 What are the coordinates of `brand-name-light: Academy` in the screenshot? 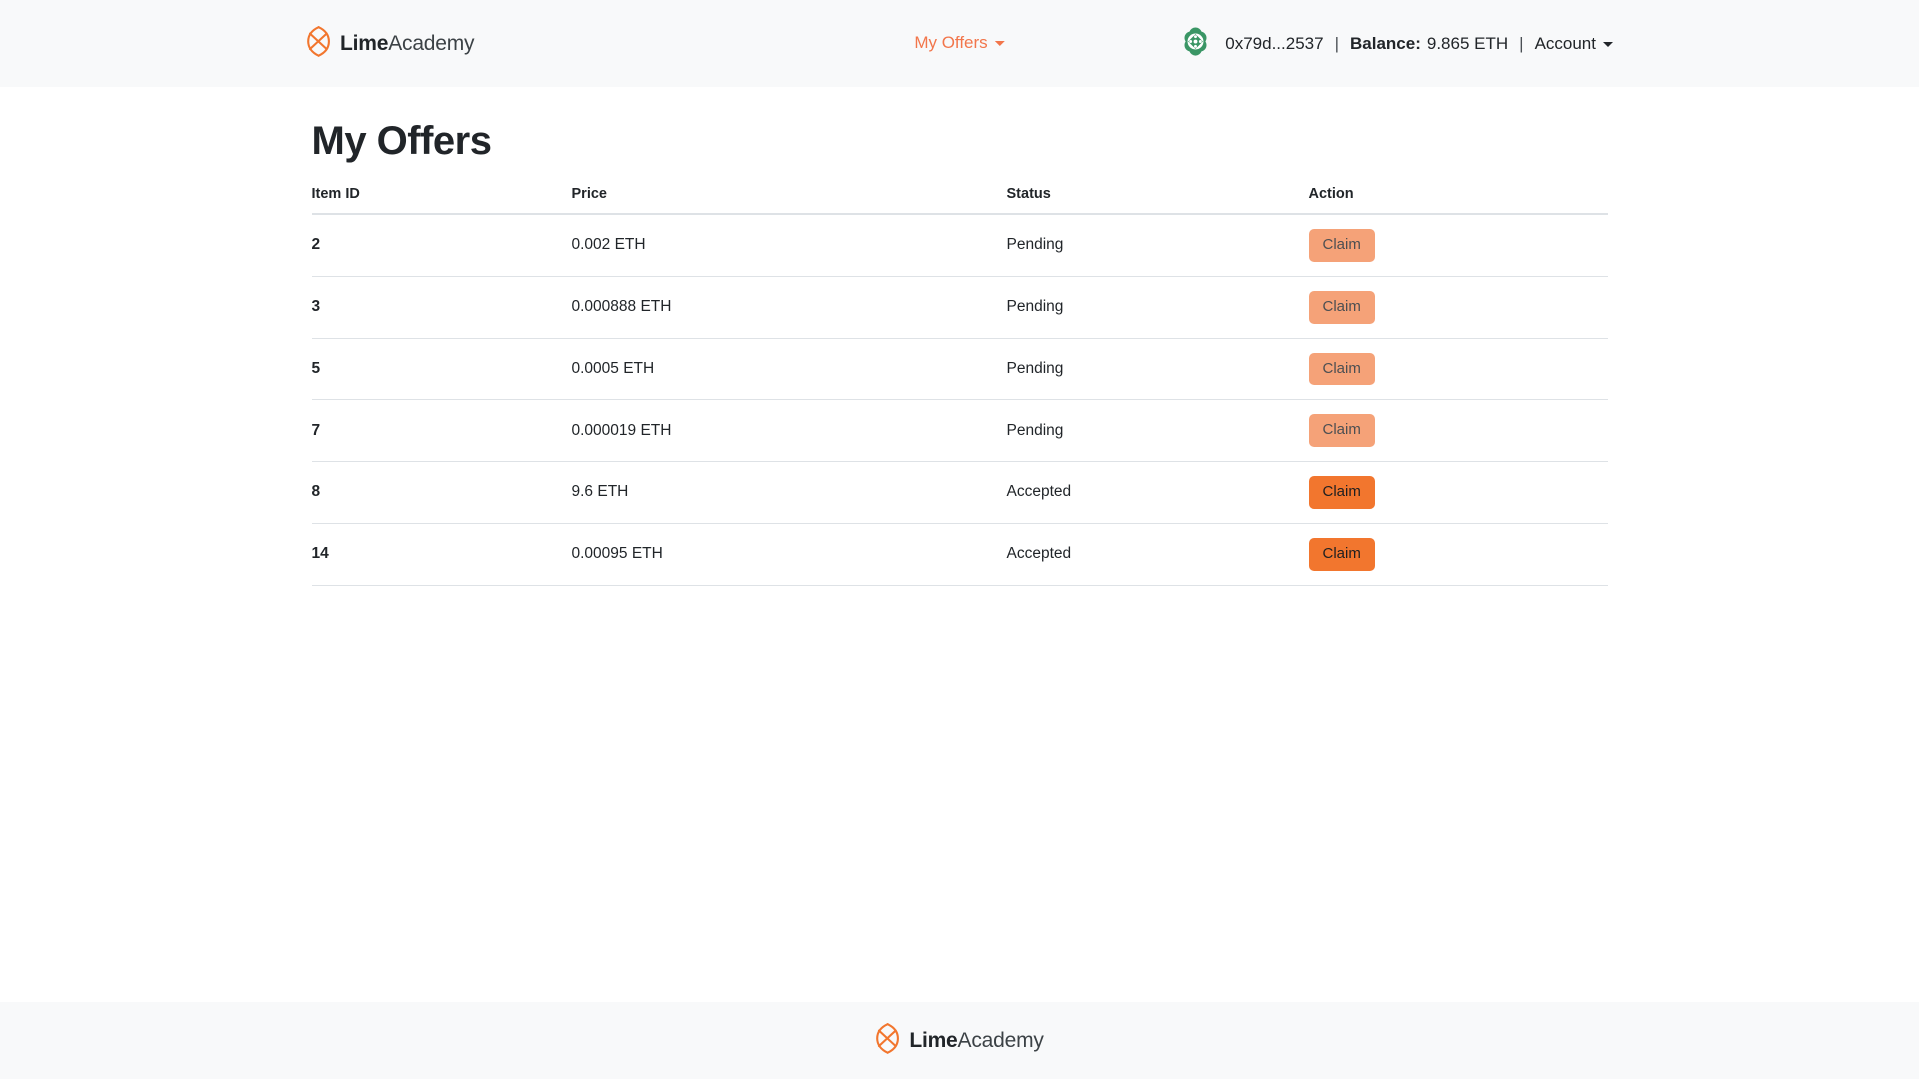 It's located at (431, 43).